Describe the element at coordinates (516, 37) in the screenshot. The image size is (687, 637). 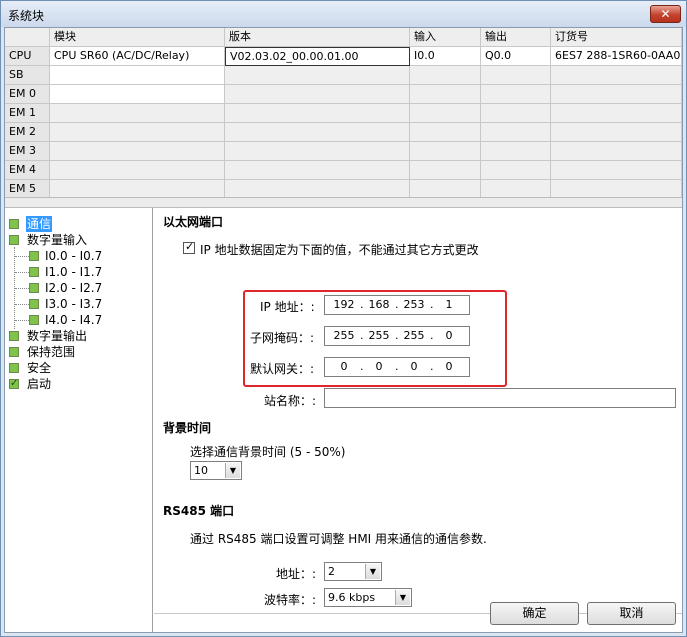
I see `grid-column-header: 输出` at that location.